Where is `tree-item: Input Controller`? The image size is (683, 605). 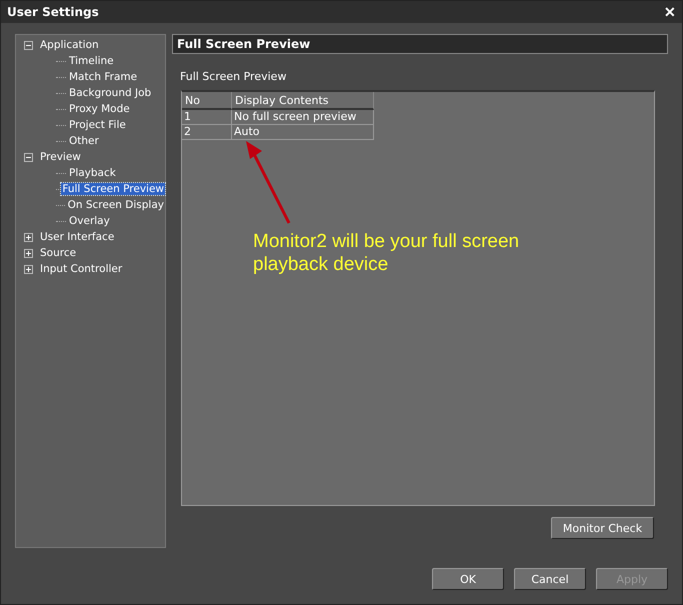
tree-item: Input Controller is located at coordinates (81, 269).